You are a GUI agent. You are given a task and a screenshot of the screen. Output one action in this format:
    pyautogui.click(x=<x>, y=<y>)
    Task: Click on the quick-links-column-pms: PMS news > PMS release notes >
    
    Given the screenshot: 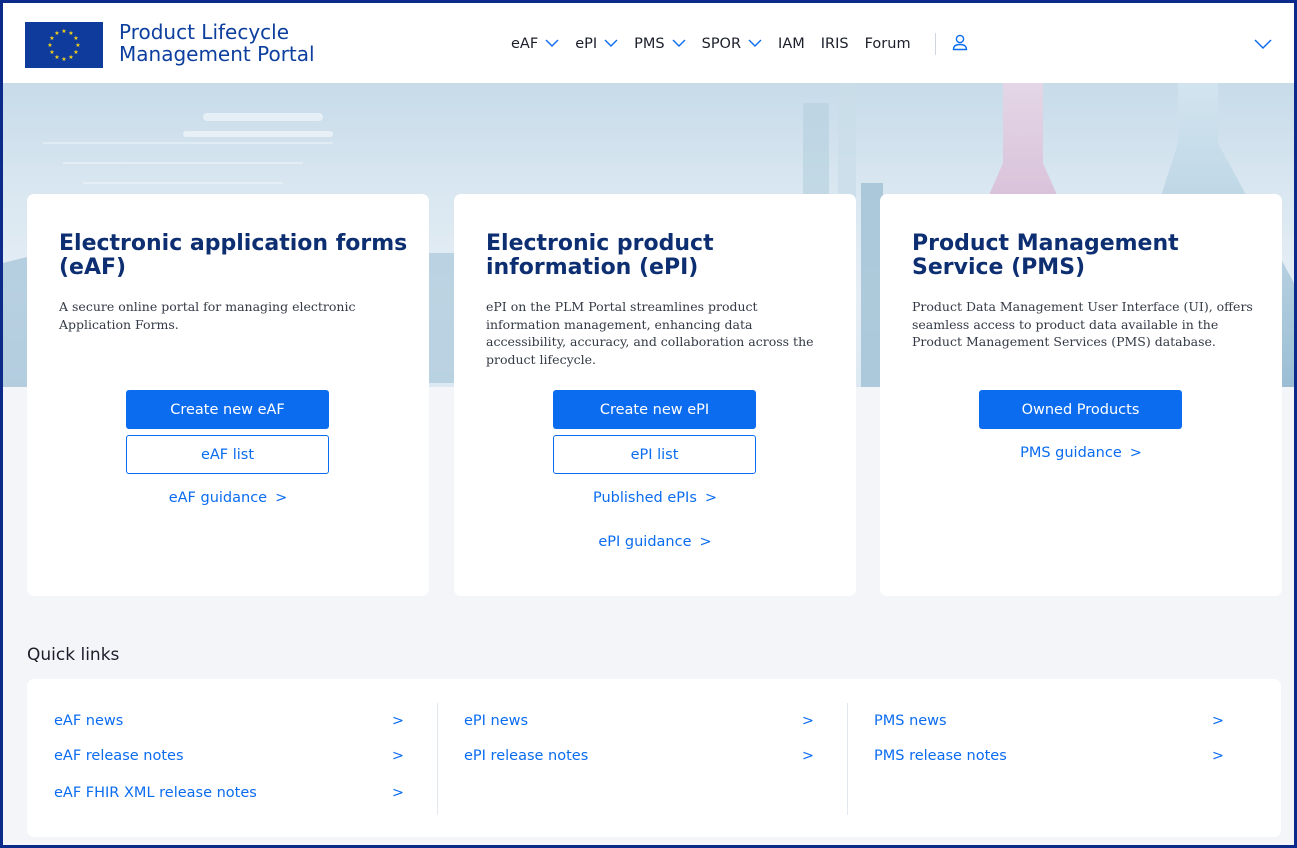 What is the action you would take?
    pyautogui.click(x=1049, y=758)
    